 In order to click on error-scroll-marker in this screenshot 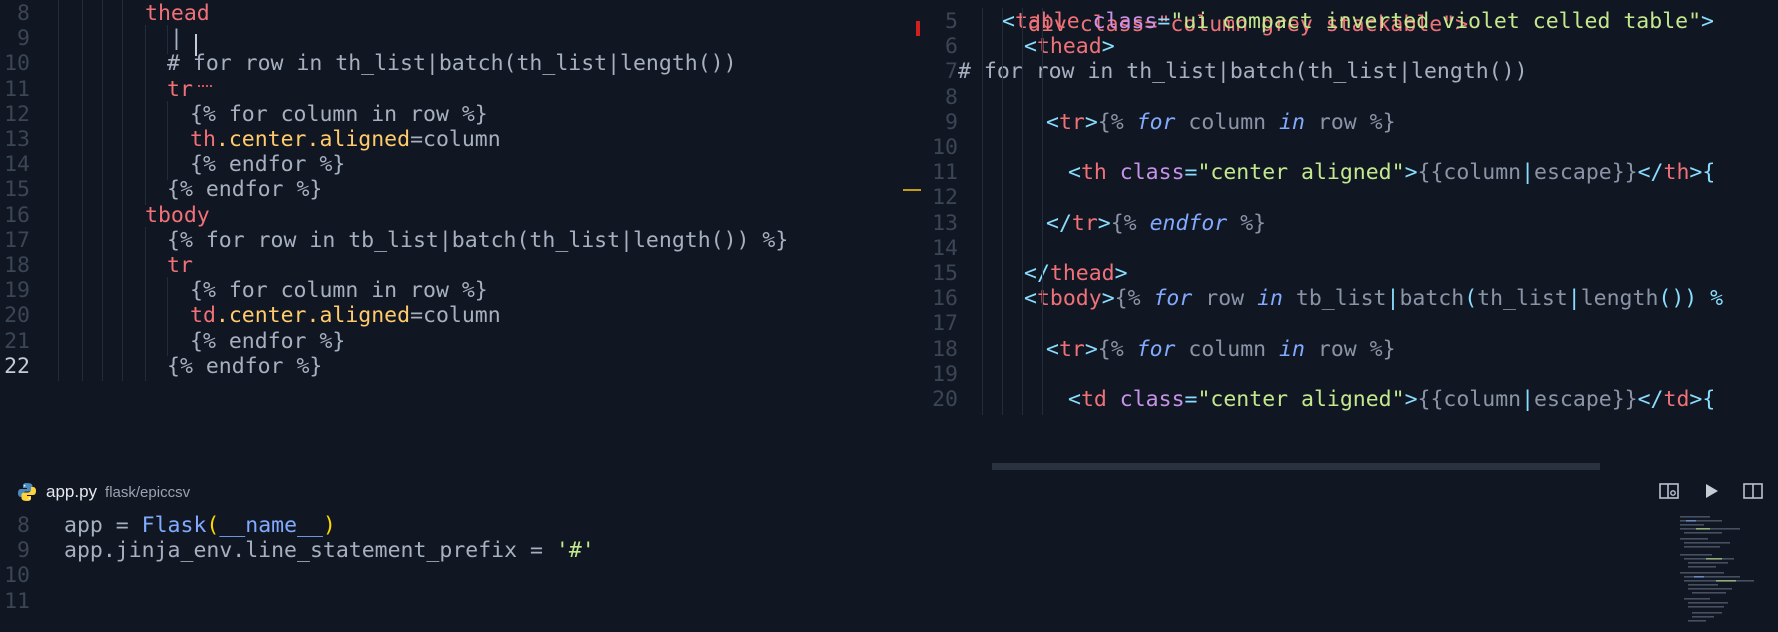, I will do `click(918, 28)`.